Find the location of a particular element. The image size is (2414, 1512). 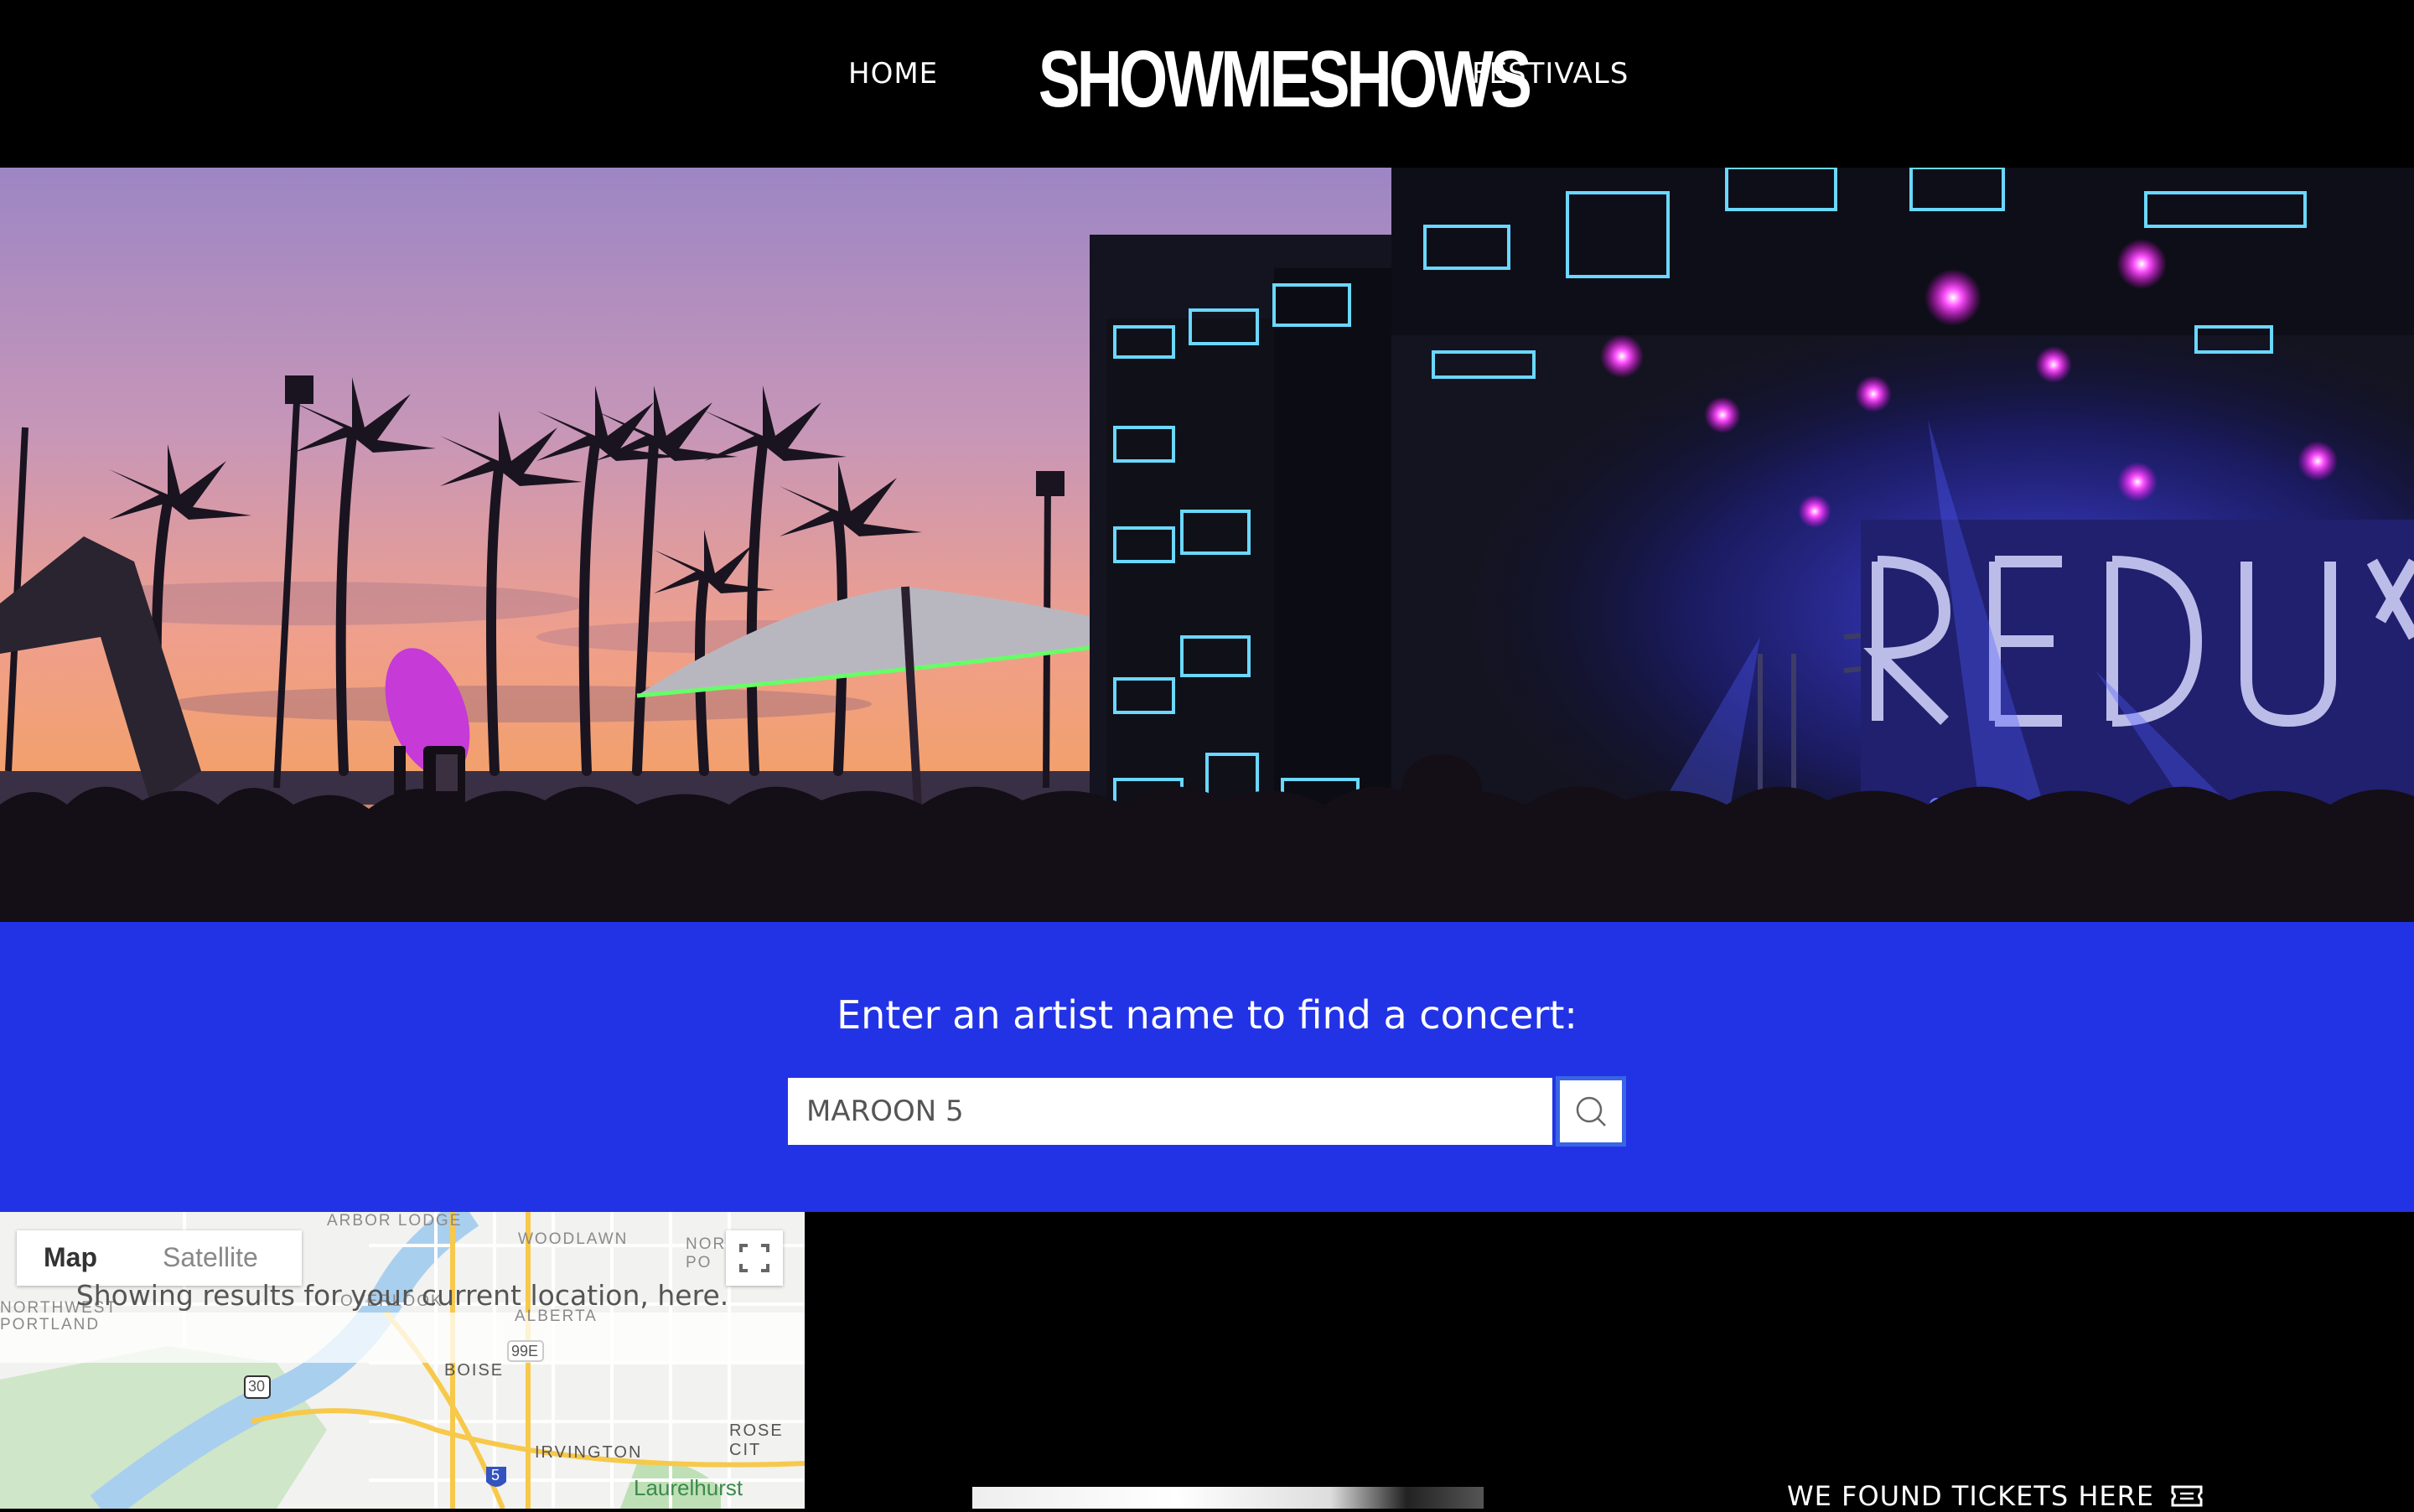

map-label-laurelhurst: Laurelhurst is located at coordinates (689, 1487).